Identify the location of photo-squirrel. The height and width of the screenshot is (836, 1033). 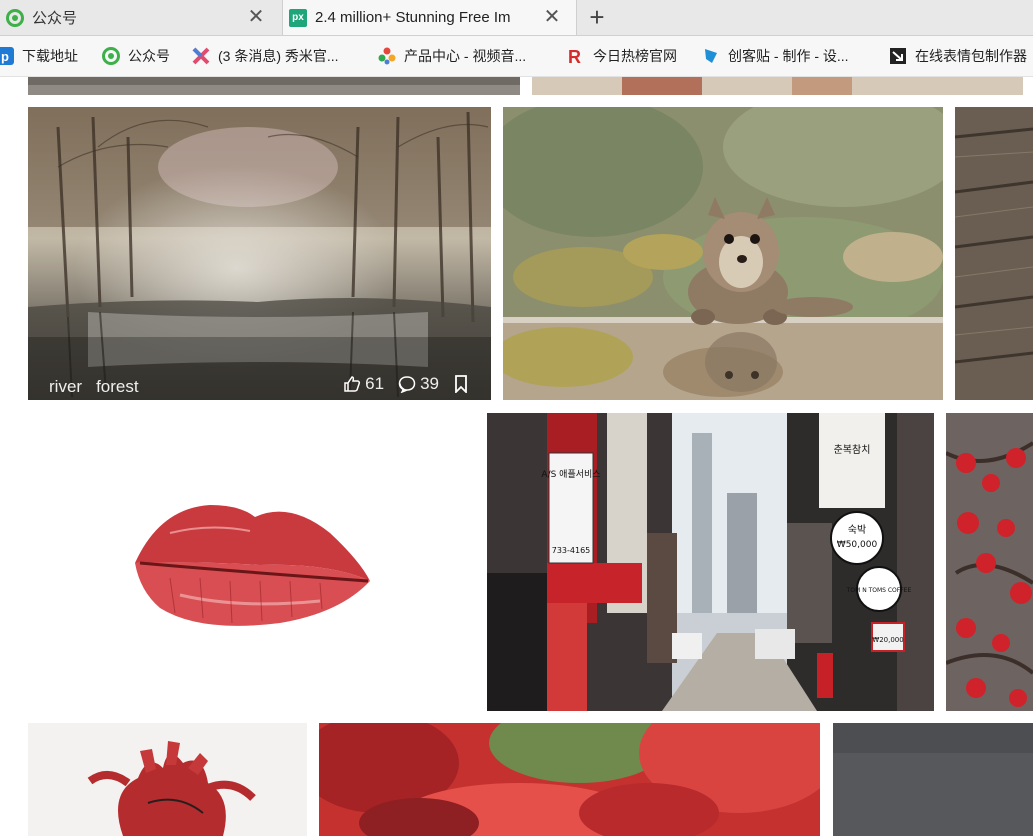
(723, 253).